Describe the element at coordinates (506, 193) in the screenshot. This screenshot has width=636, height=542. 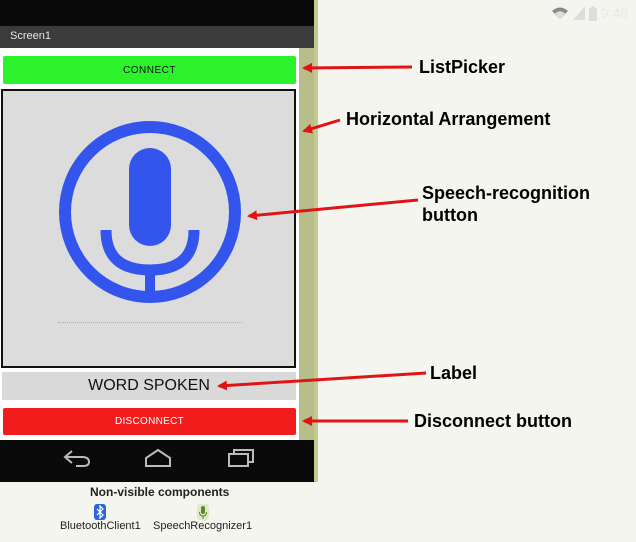
I see `speech-annotation-line1: Speech-recognition` at that location.